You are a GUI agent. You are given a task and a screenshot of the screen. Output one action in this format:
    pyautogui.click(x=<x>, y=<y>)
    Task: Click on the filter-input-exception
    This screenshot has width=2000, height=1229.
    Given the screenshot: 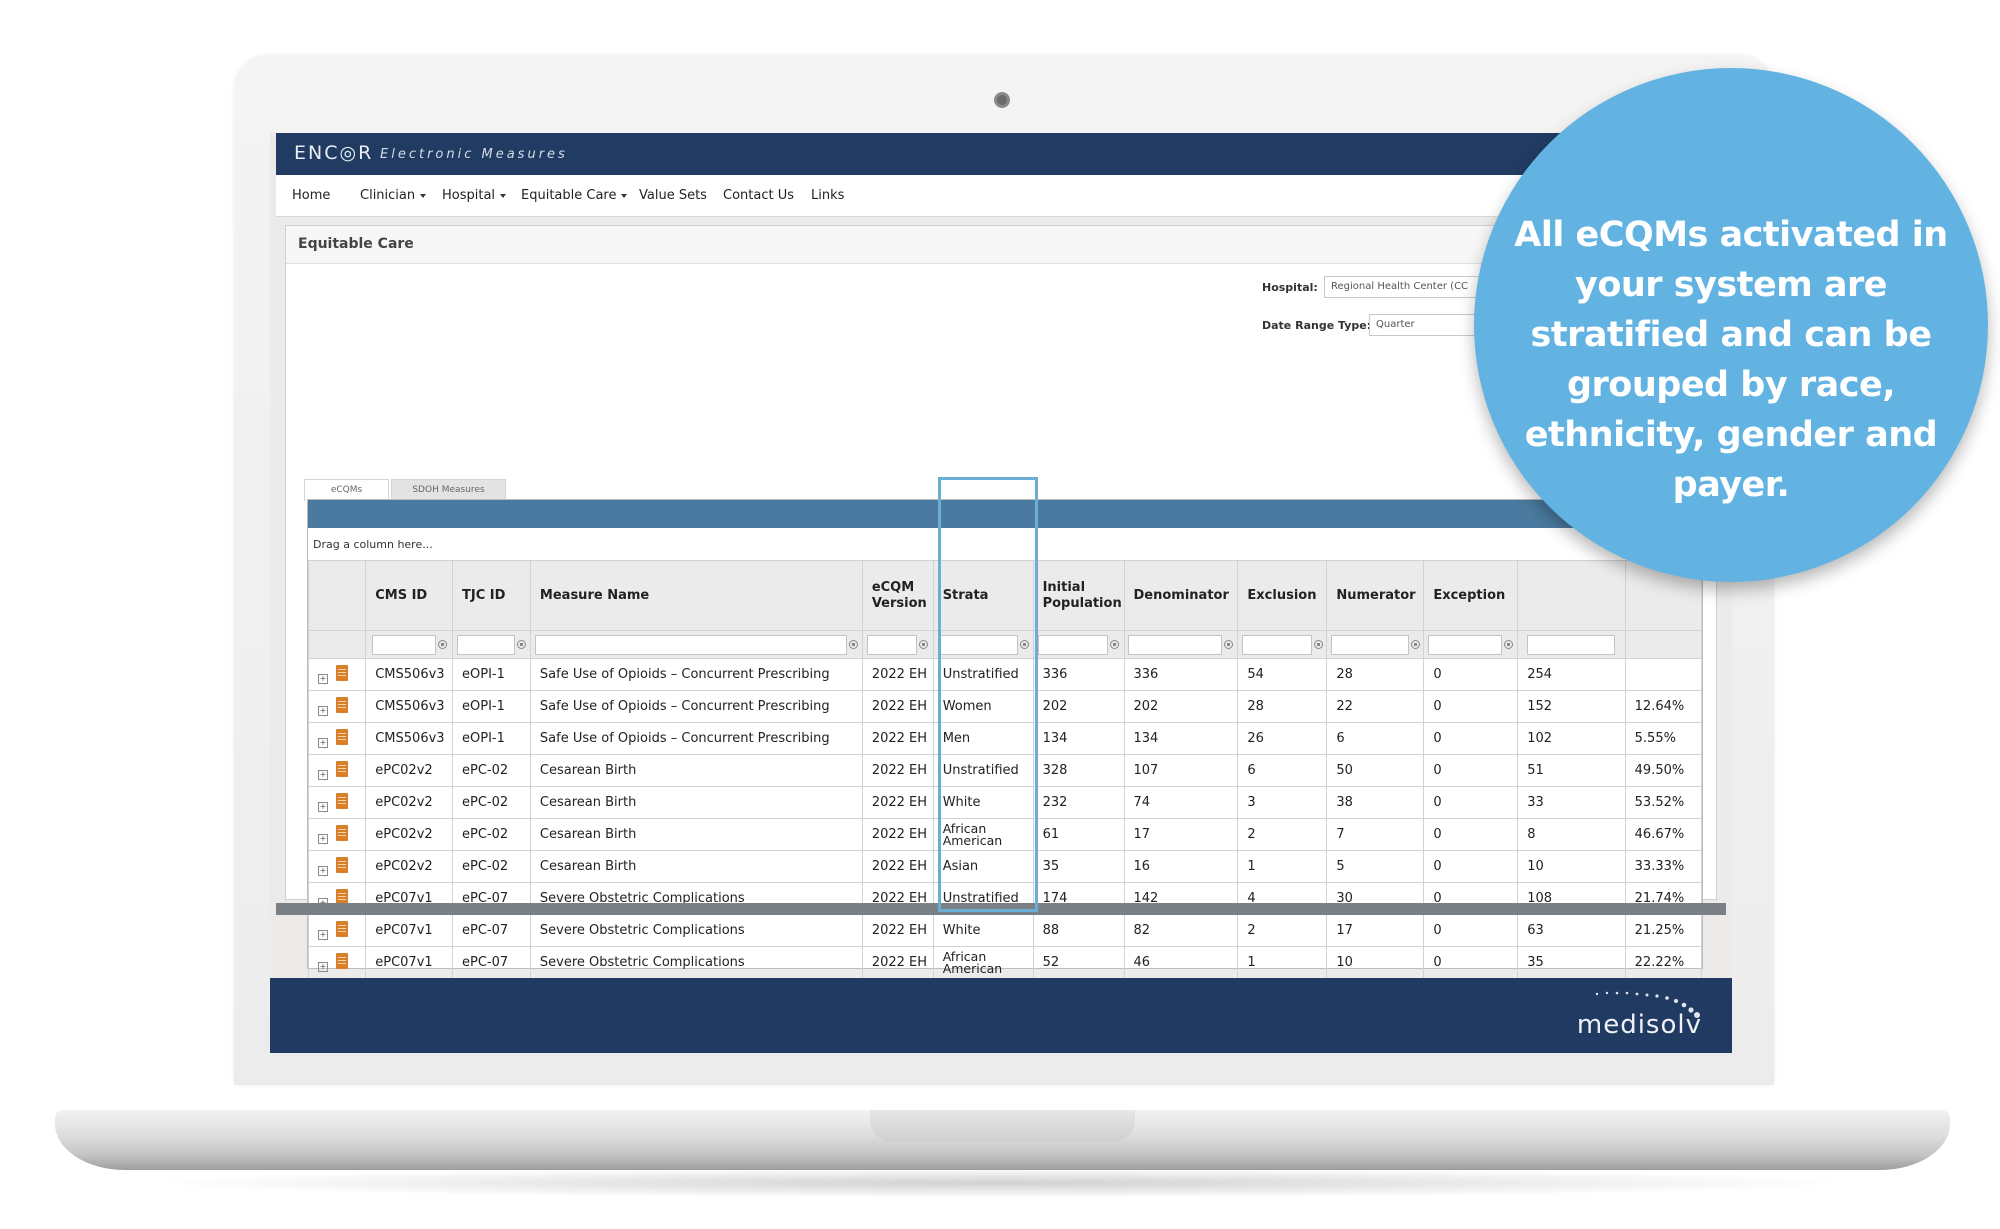 What is the action you would take?
    pyautogui.click(x=1465, y=644)
    